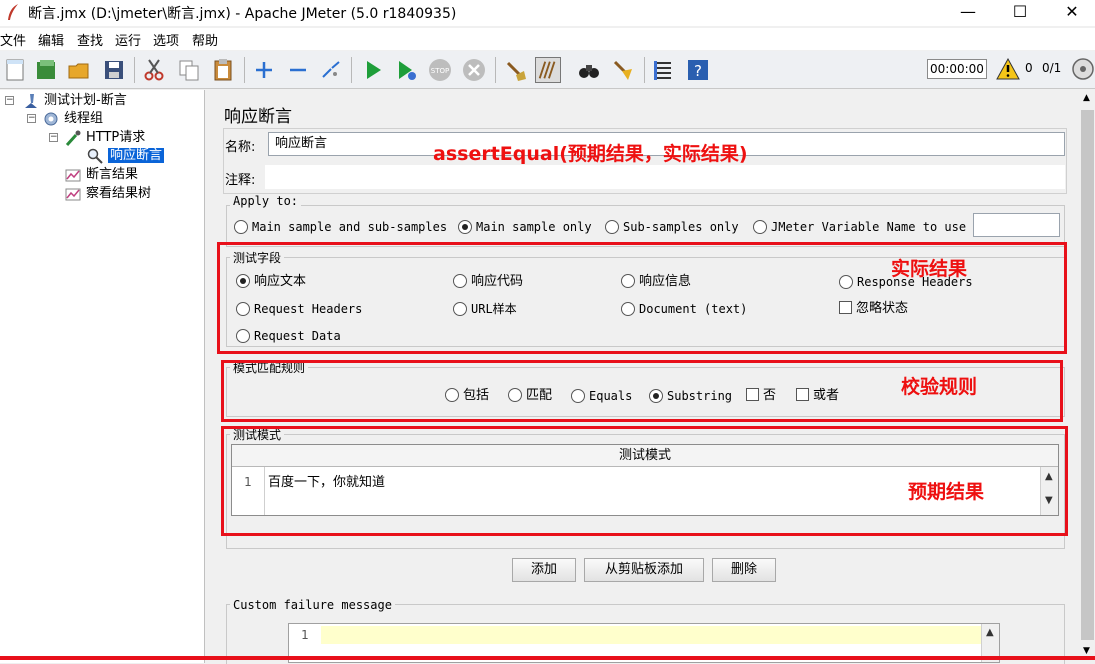 The image size is (1095, 664). What do you see at coordinates (664, 70) in the screenshot?
I see `function-helper-icon` at bounding box center [664, 70].